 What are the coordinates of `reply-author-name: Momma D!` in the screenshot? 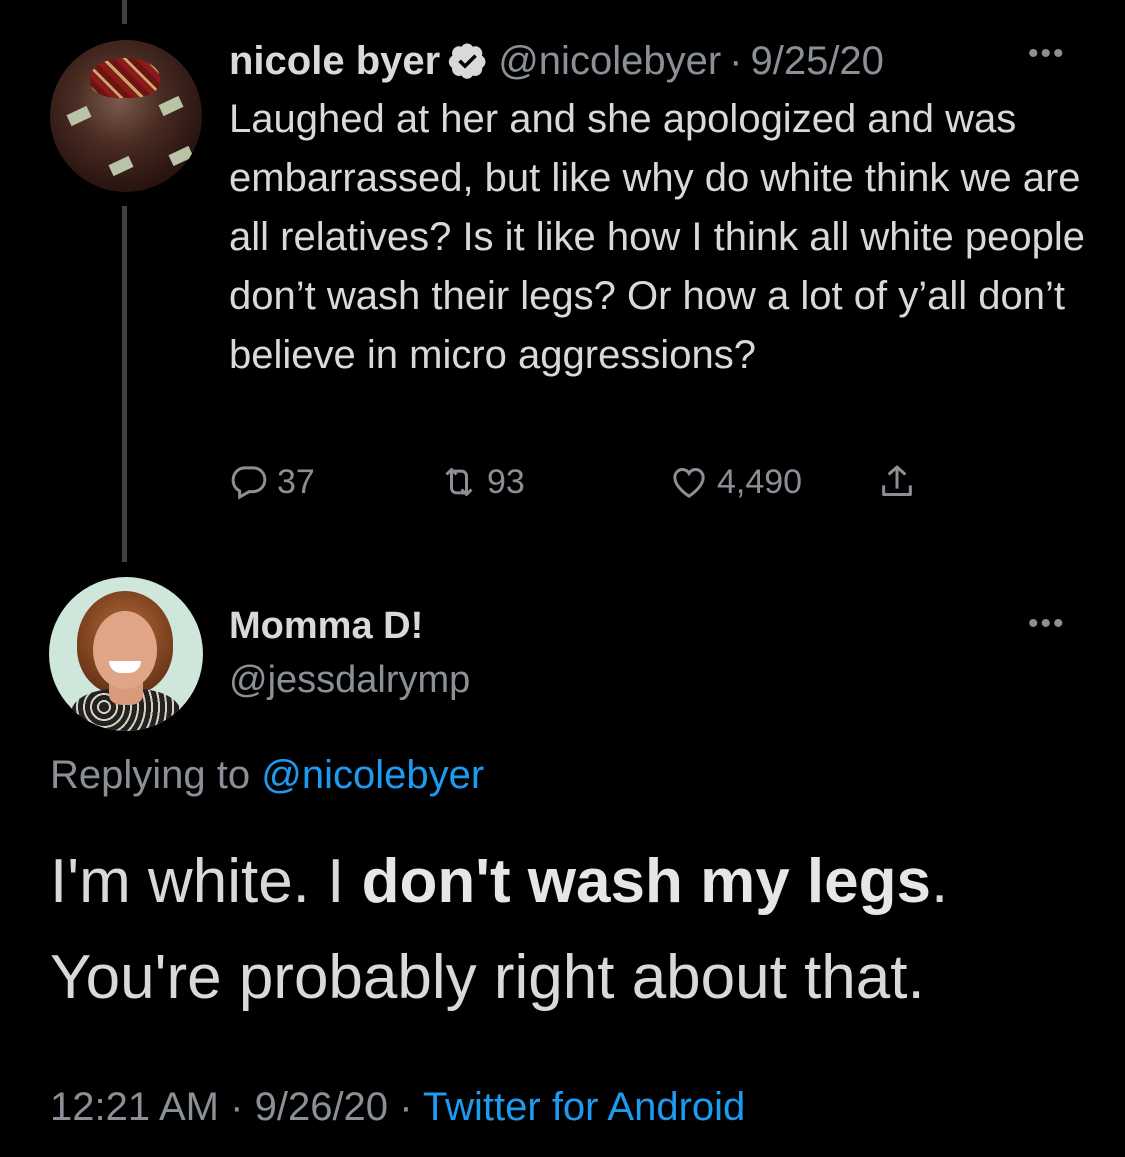 It's located at (326, 626).